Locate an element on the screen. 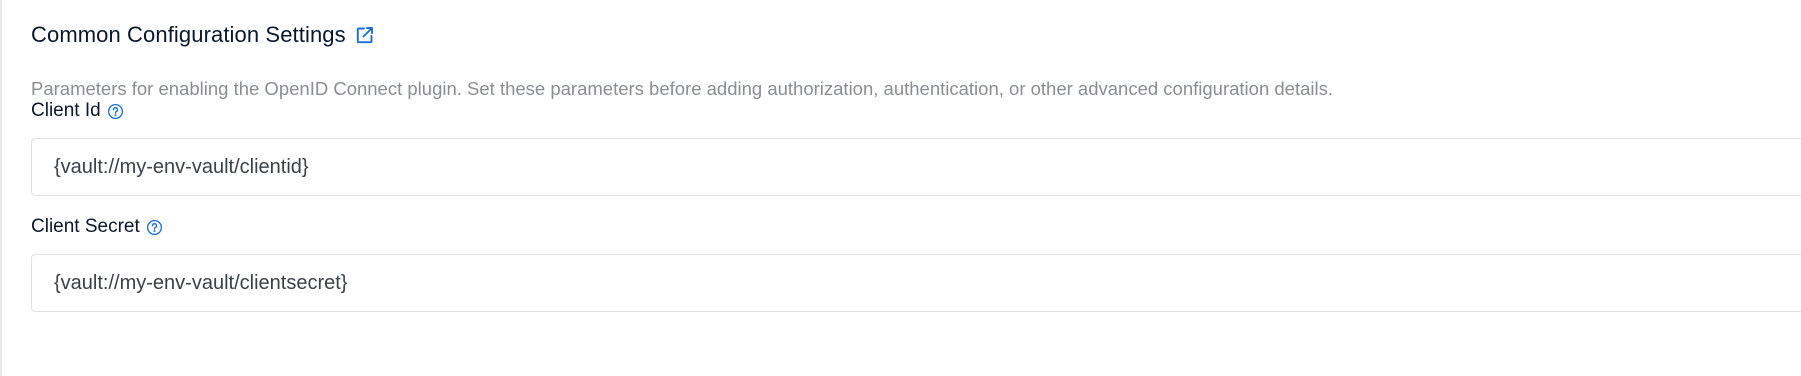 Image resolution: width=1801 pixels, height=376 pixels. section-header: Common Configuration Settings is located at coordinates (916, 35).